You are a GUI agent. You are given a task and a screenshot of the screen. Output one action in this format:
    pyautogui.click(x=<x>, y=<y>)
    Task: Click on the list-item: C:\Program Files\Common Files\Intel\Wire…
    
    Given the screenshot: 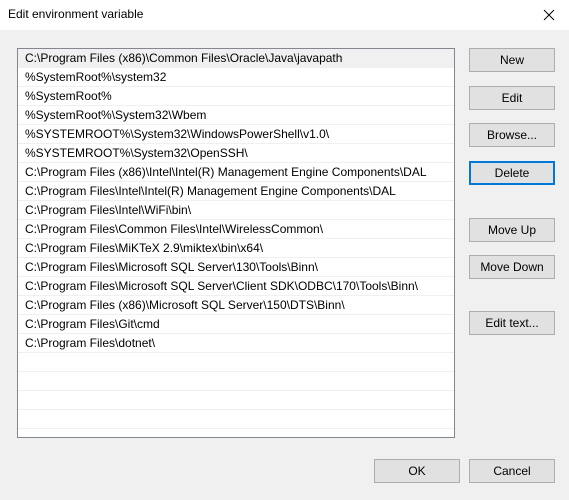 What is the action you would take?
    pyautogui.click(x=236, y=229)
    